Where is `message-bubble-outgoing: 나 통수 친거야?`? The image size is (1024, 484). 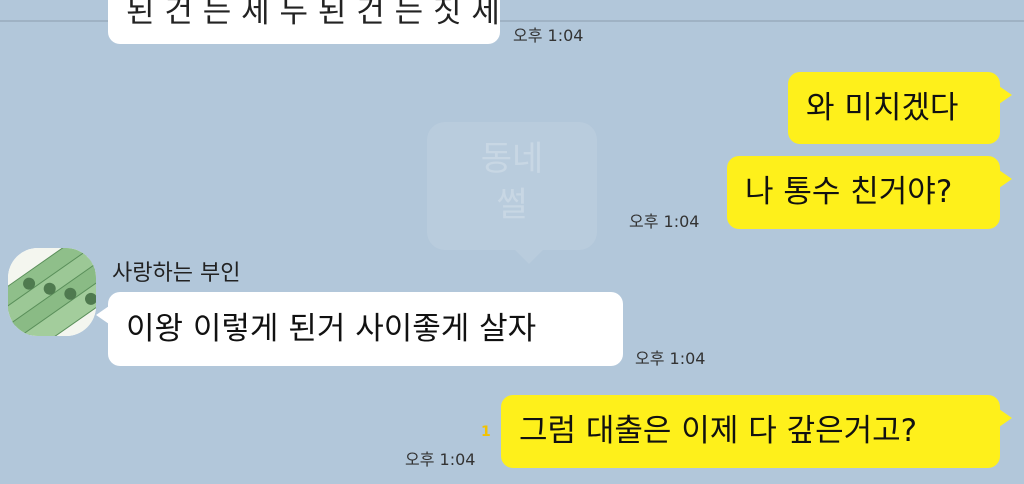 message-bubble-outgoing: 나 통수 친거야? is located at coordinates (869, 192).